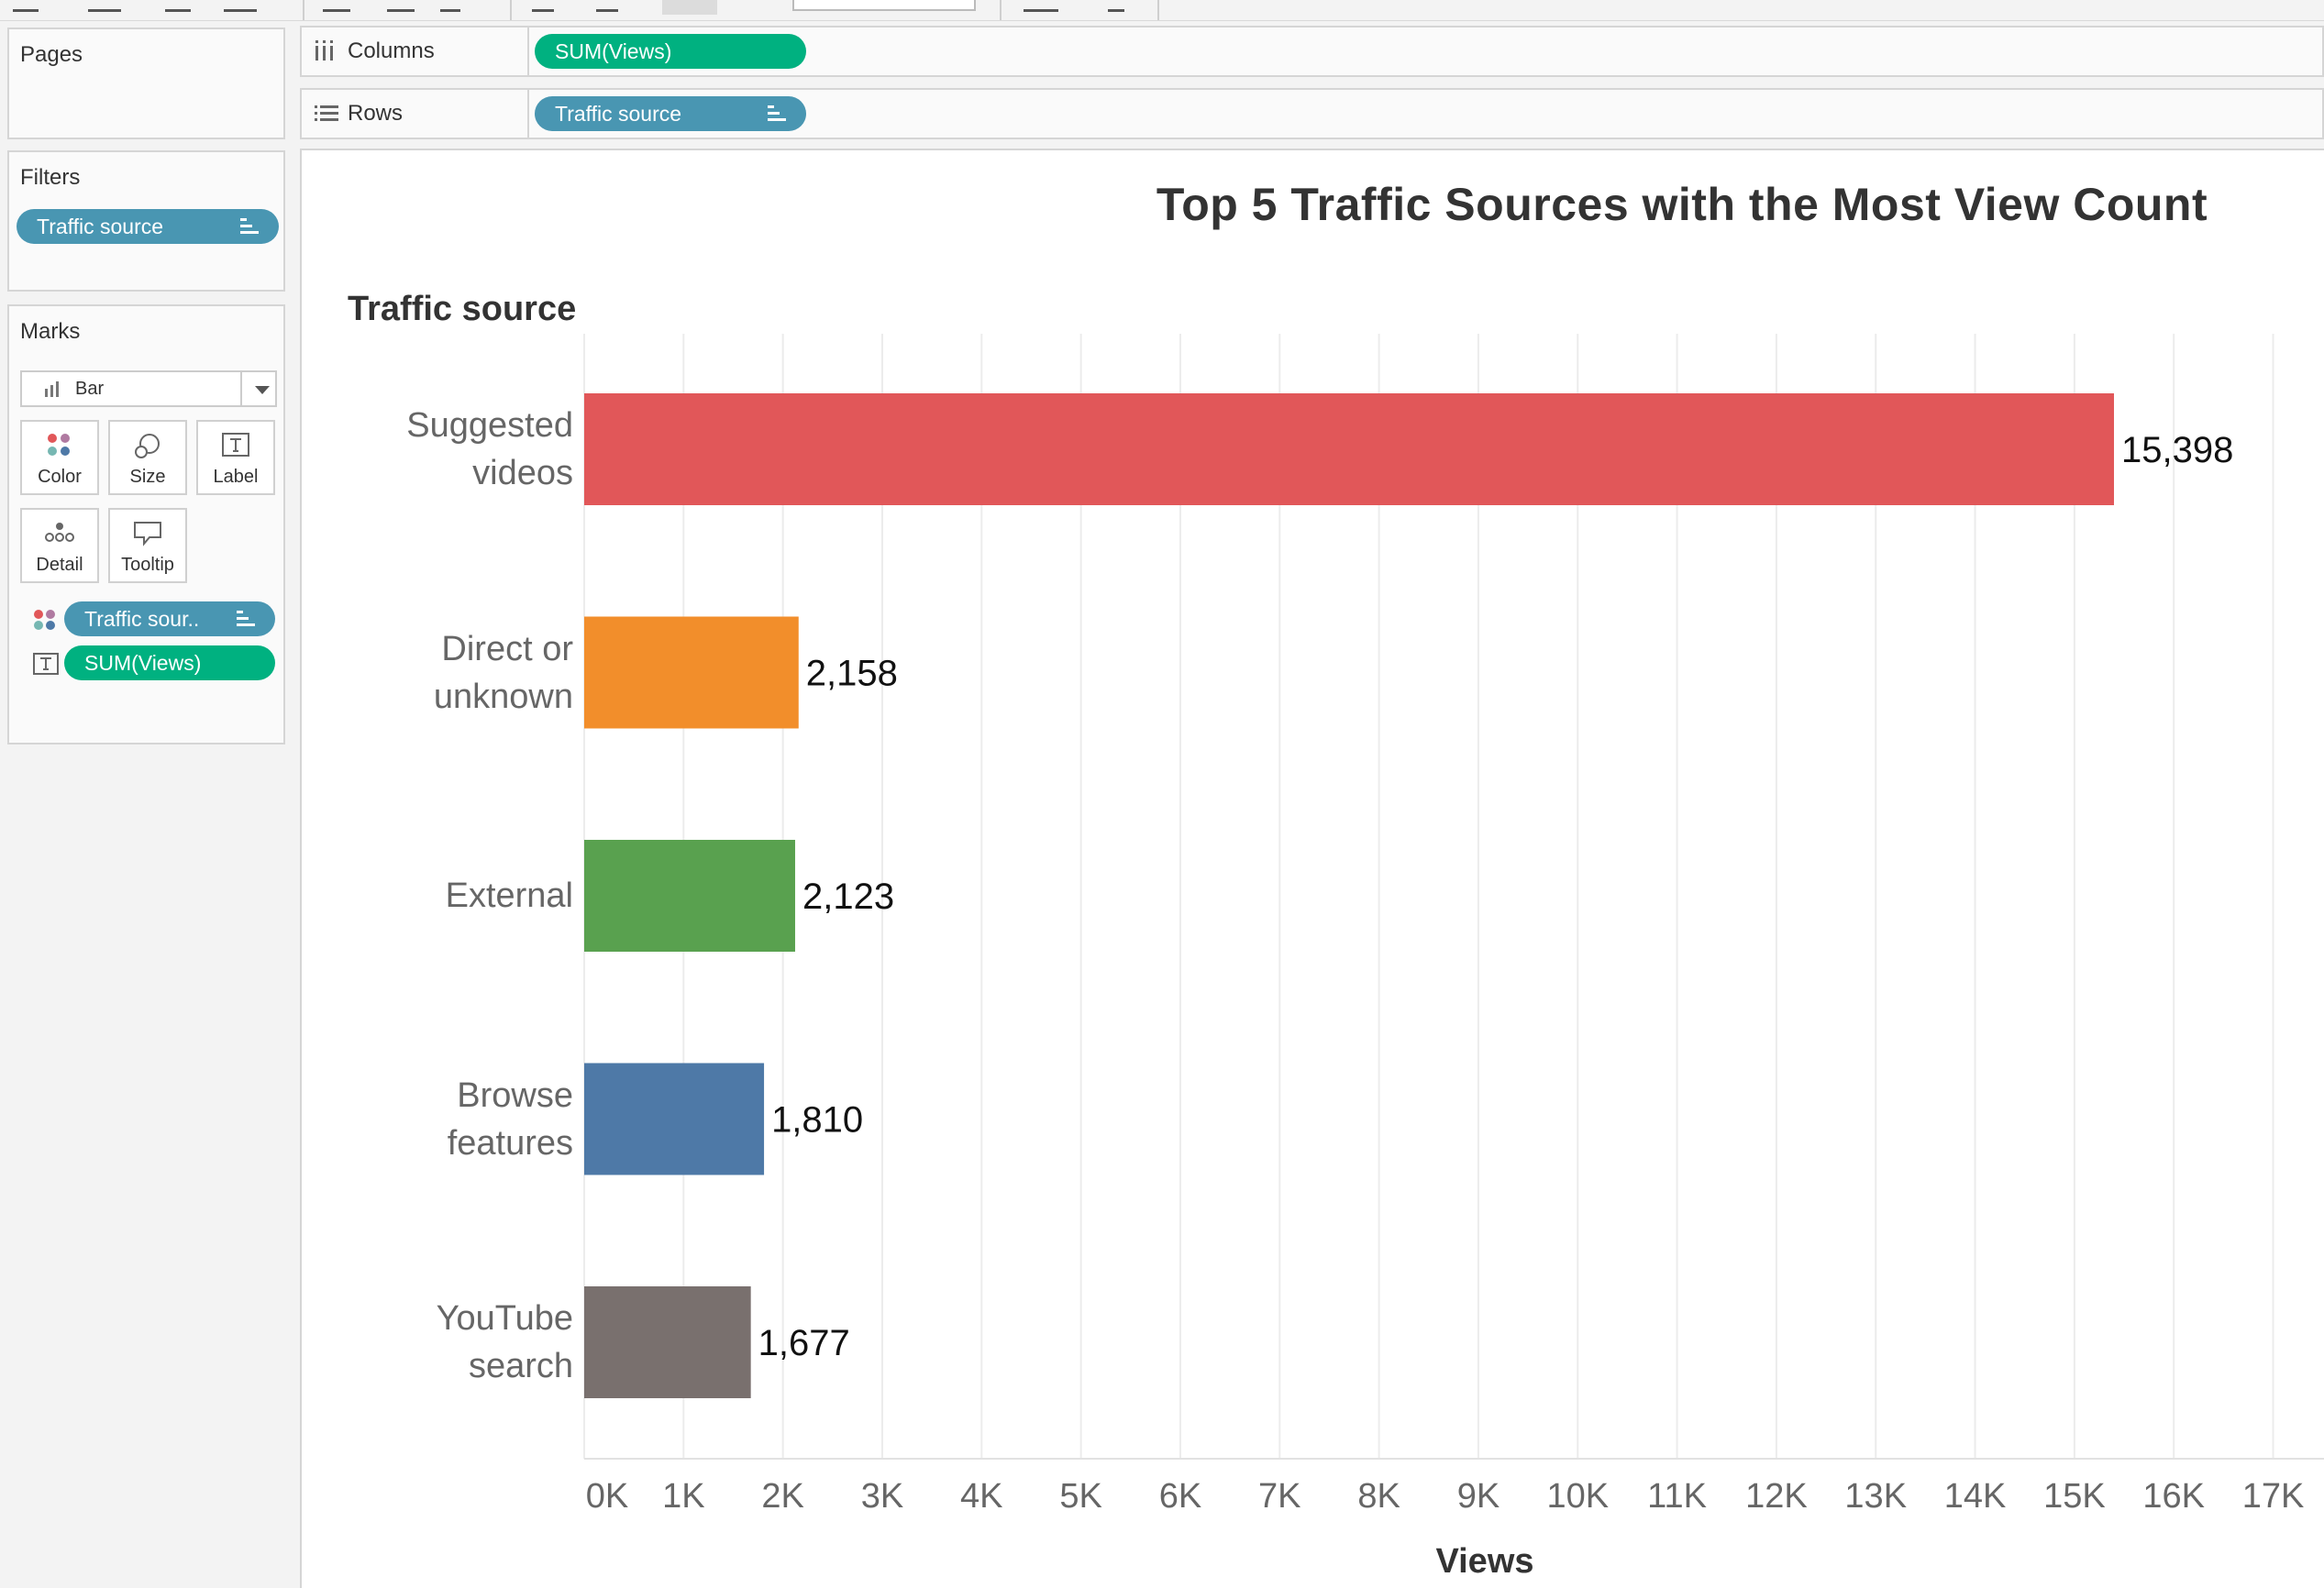  I want to click on x-tick-label: 5K, so click(1080, 1496).